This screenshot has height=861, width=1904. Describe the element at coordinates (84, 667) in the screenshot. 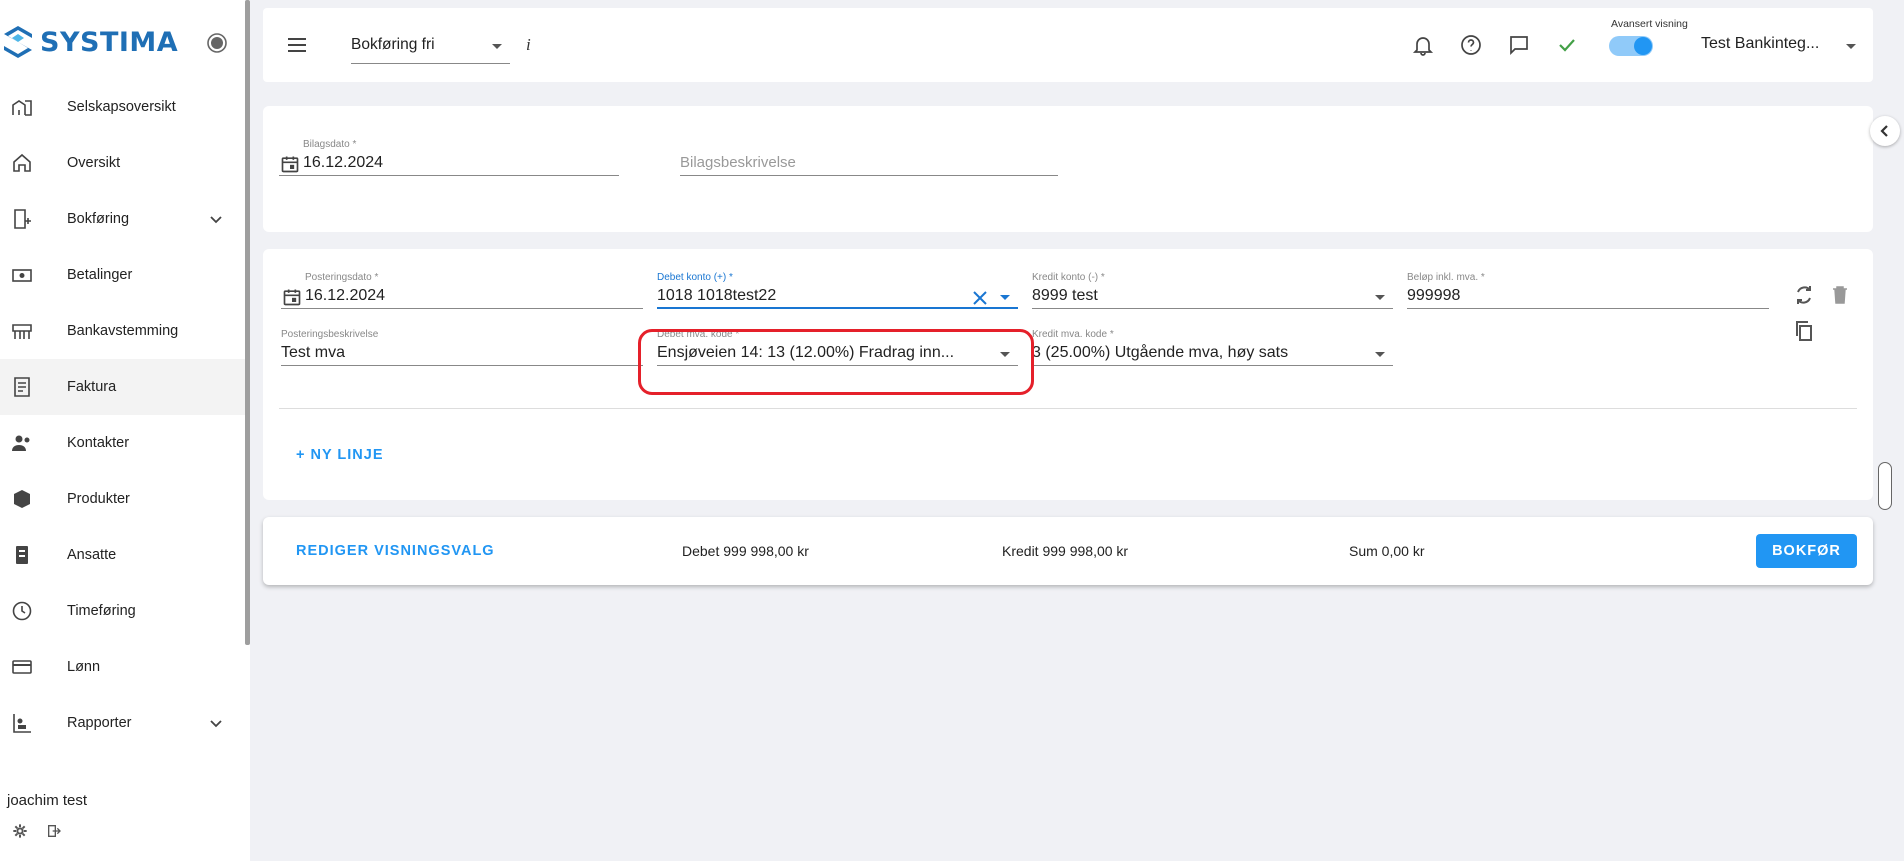

I see `sidebar-item-label: Lønn` at that location.